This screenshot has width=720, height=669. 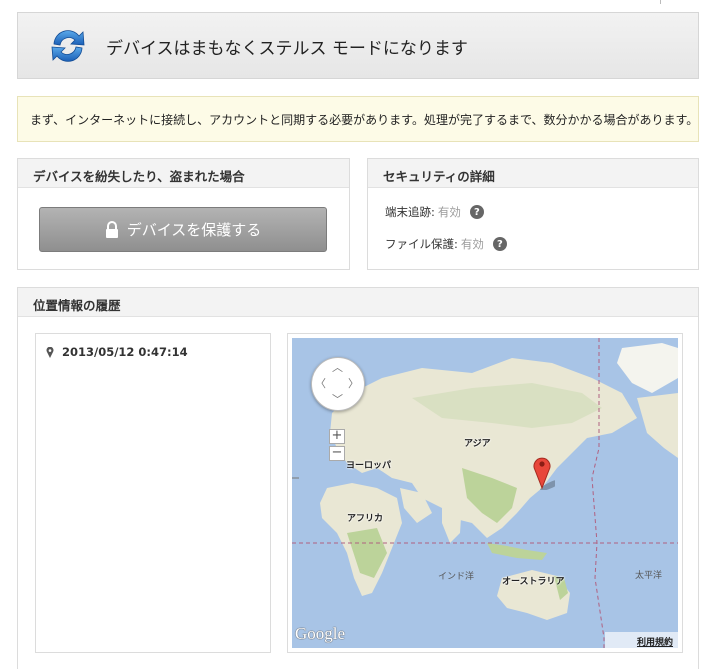 I want to click on file-protection-label: ファイル保護:, so click(x=421, y=244).